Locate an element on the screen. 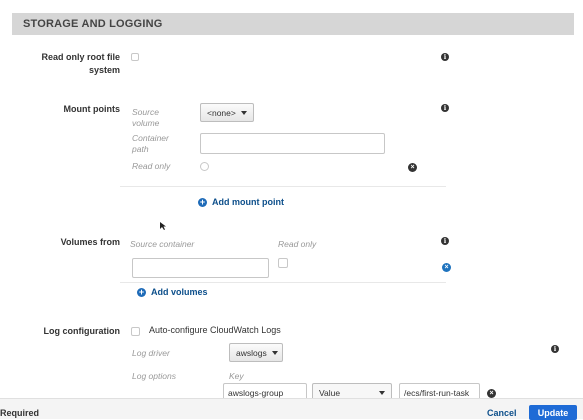 The image size is (583, 420). mouse-cursor-icon is located at coordinates (163, 226).